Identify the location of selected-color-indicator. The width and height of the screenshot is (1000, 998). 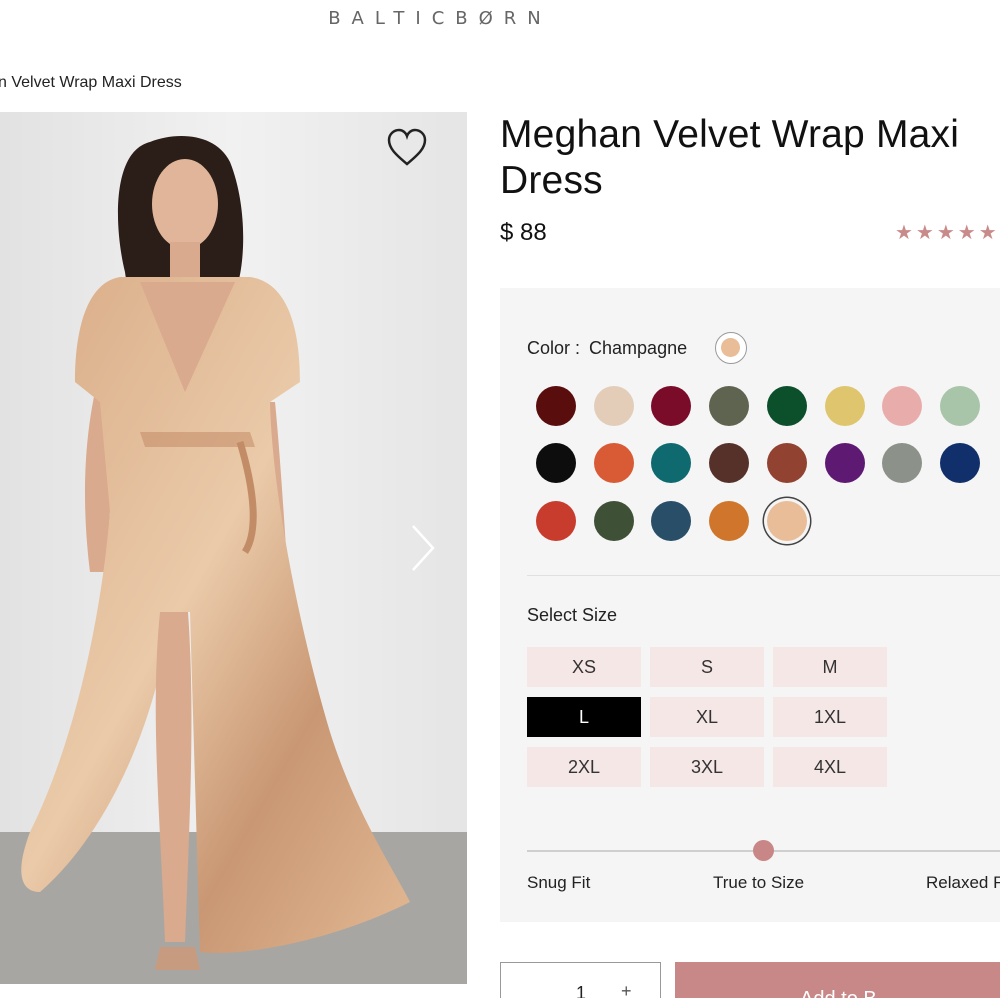
(731, 348).